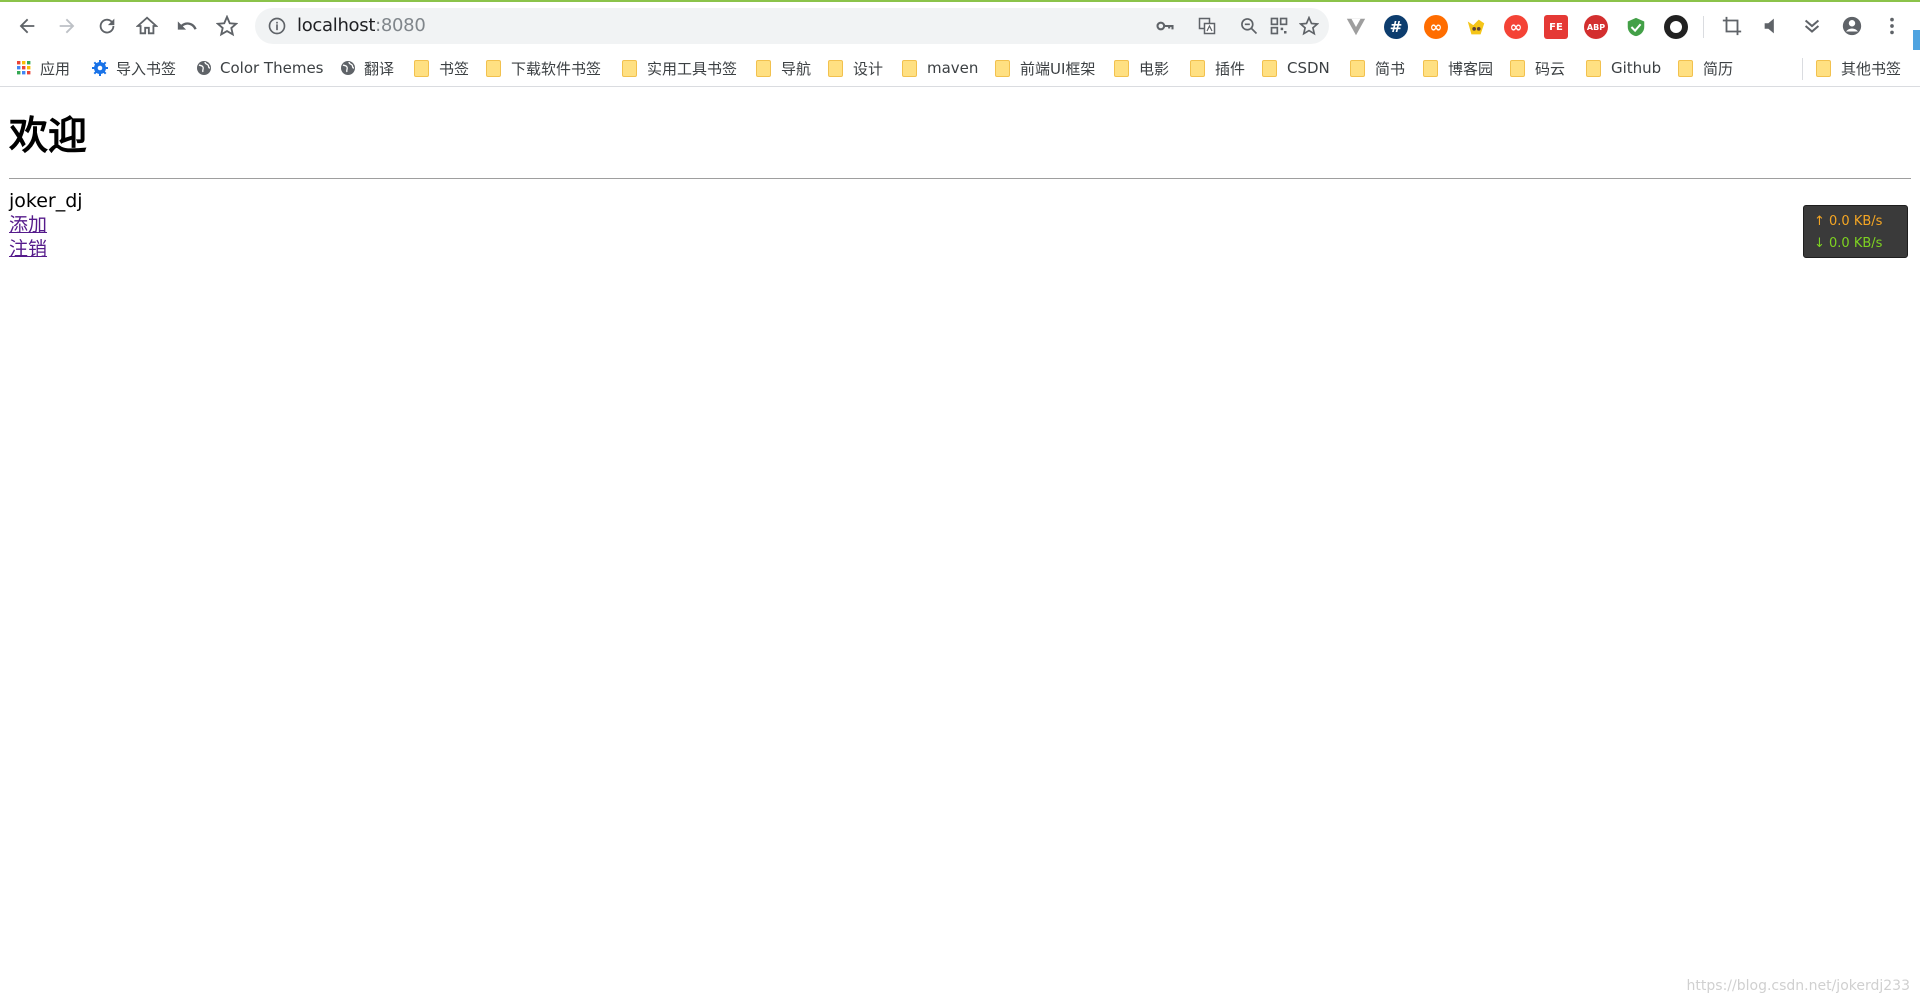  Describe the element at coordinates (1676, 27) in the screenshot. I see `record-icon` at that location.